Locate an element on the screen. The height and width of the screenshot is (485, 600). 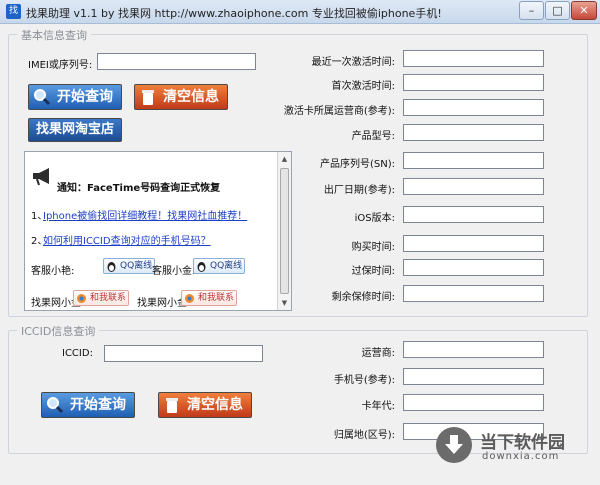
notice-scrollbar: ▲ ▼ is located at coordinates (284, 231).